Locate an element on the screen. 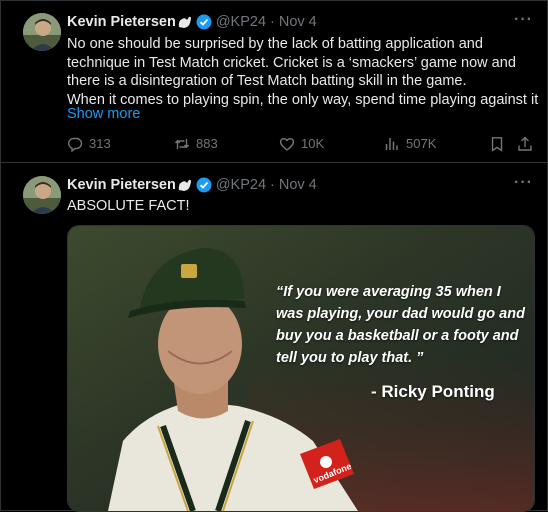 The width and height of the screenshot is (548, 512). quote-line: was playing, your dad would go and is located at coordinates (400, 314).